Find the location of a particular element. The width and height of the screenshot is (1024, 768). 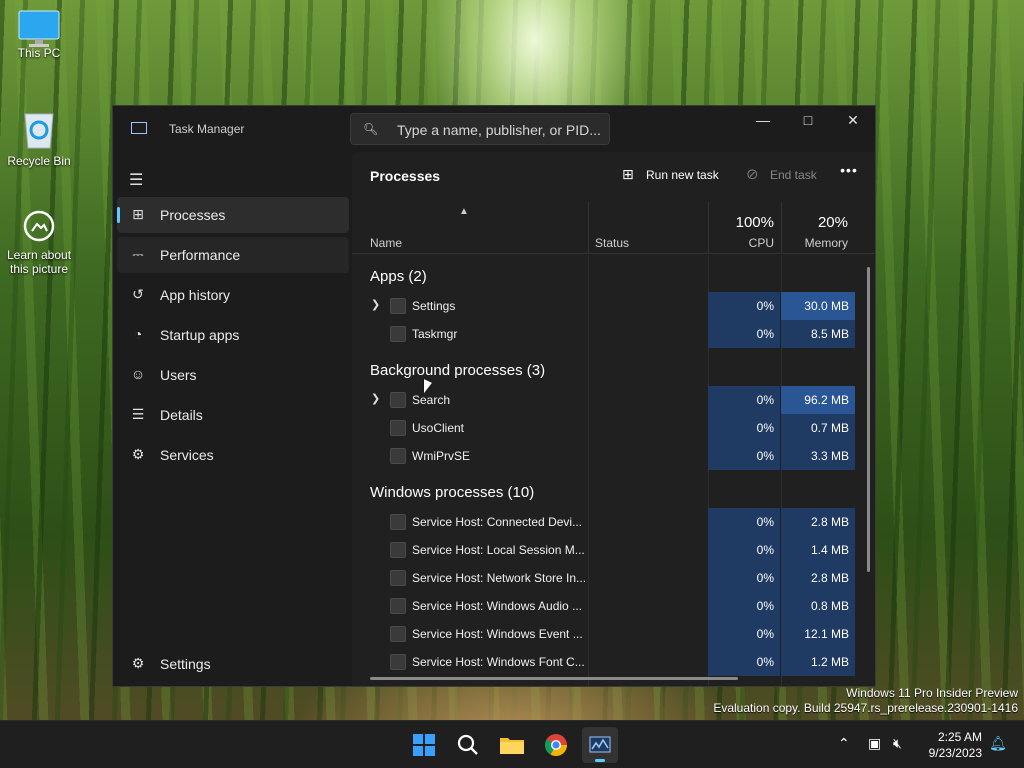

memory-value: 12.1 MB is located at coordinates (818, 634).